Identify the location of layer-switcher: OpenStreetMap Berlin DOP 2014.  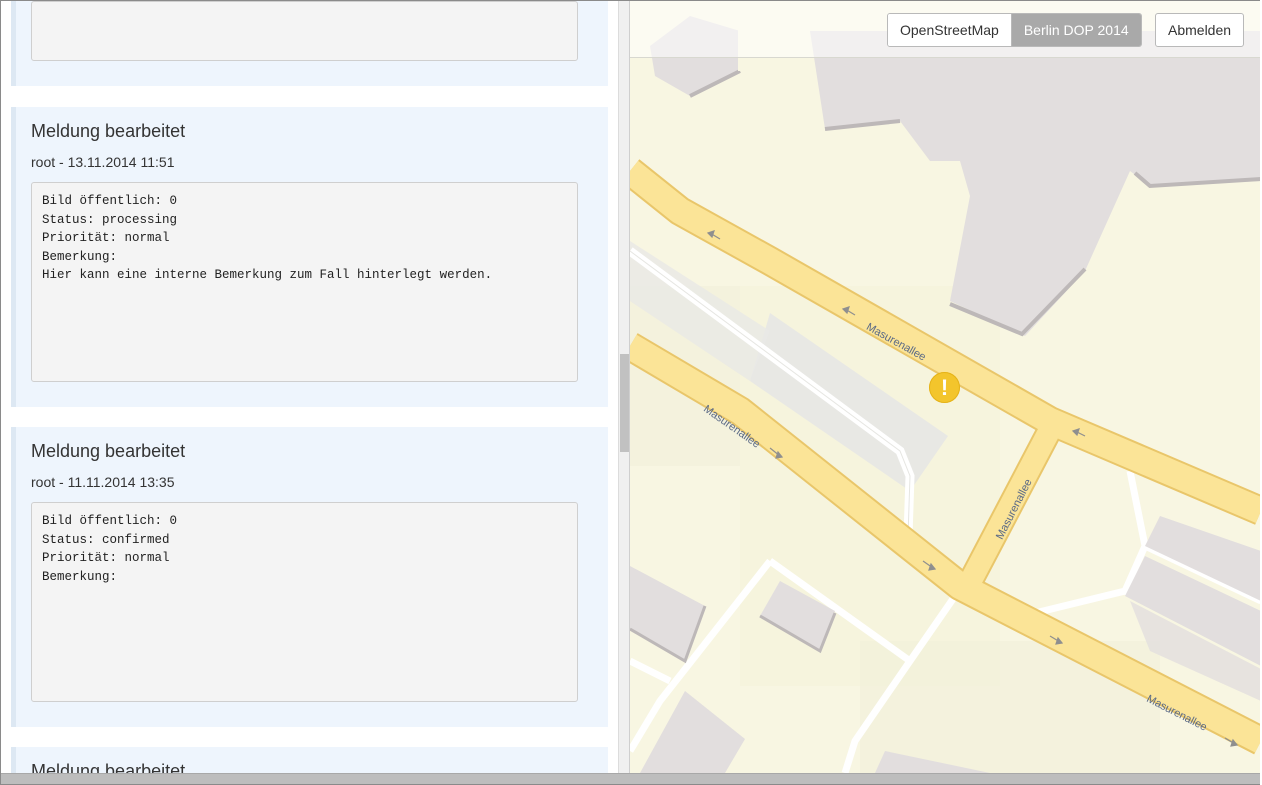
(1014, 30).